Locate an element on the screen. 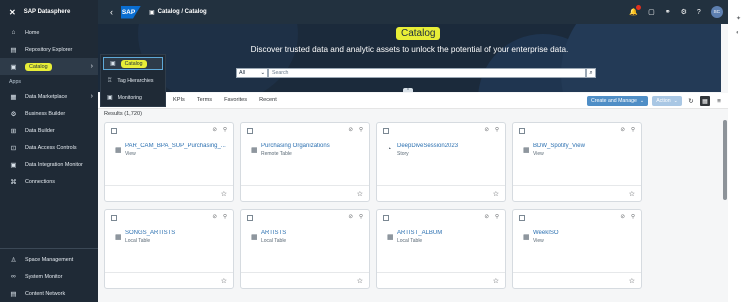 This screenshot has width=750, height=302. search-scope-select: All ⌄ is located at coordinates (252, 73).